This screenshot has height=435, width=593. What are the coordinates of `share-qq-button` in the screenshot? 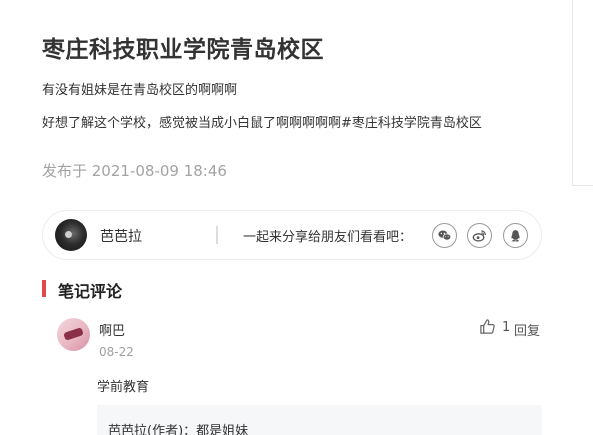 It's located at (515, 235).